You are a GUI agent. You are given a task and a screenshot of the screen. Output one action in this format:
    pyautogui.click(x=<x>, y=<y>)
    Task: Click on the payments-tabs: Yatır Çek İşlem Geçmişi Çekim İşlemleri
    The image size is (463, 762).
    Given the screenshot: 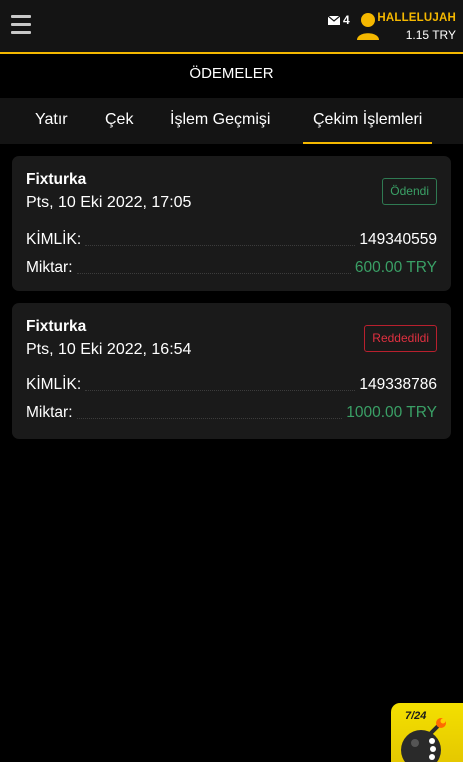 What is the action you would take?
    pyautogui.click(x=231, y=121)
    